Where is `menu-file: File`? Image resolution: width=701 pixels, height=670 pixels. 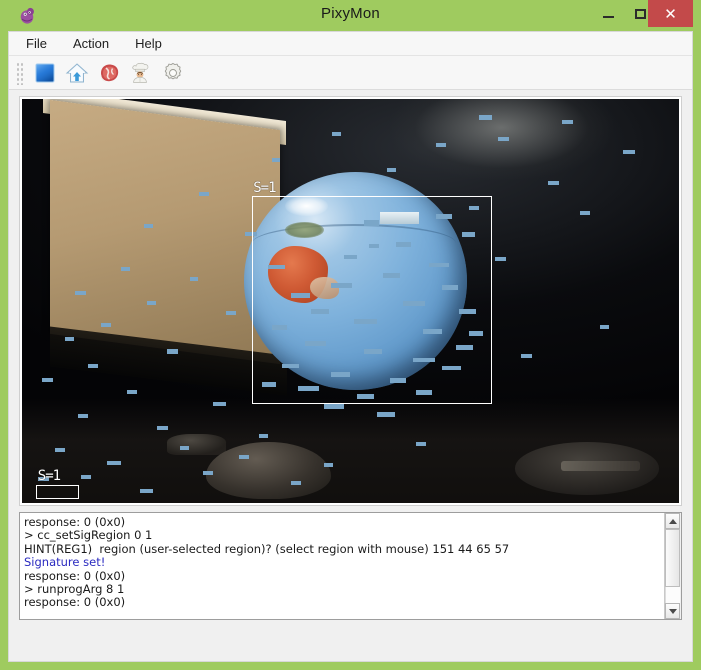 menu-file: File is located at coordinates (36, 43).